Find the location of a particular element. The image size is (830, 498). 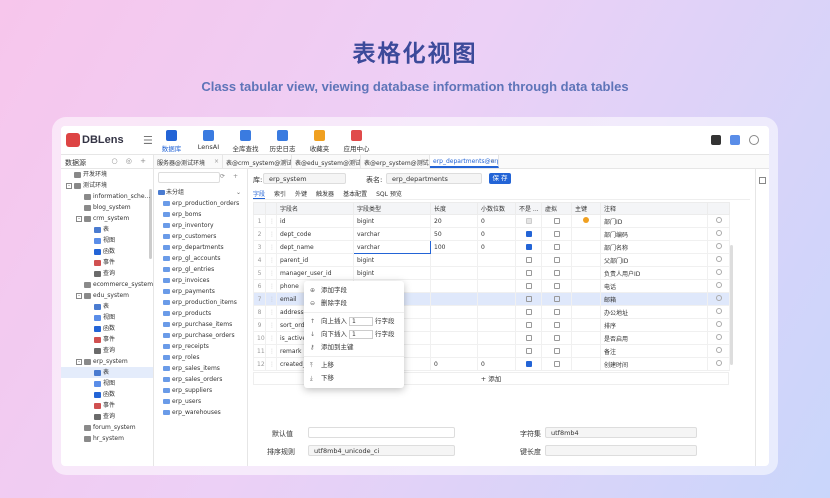

ctx-insert-above: ↑ 向上插入 1 行字段 is located at coordinates (354, 321).